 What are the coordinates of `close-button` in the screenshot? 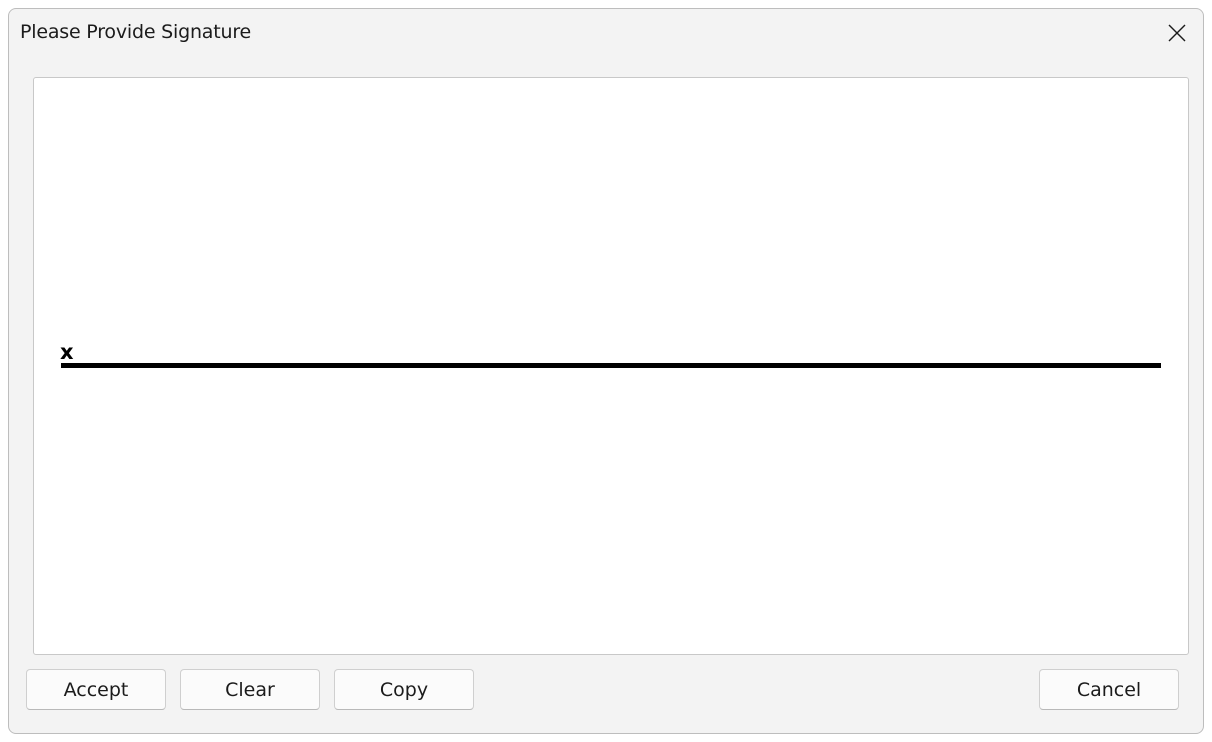 It's located at (1177, 33).